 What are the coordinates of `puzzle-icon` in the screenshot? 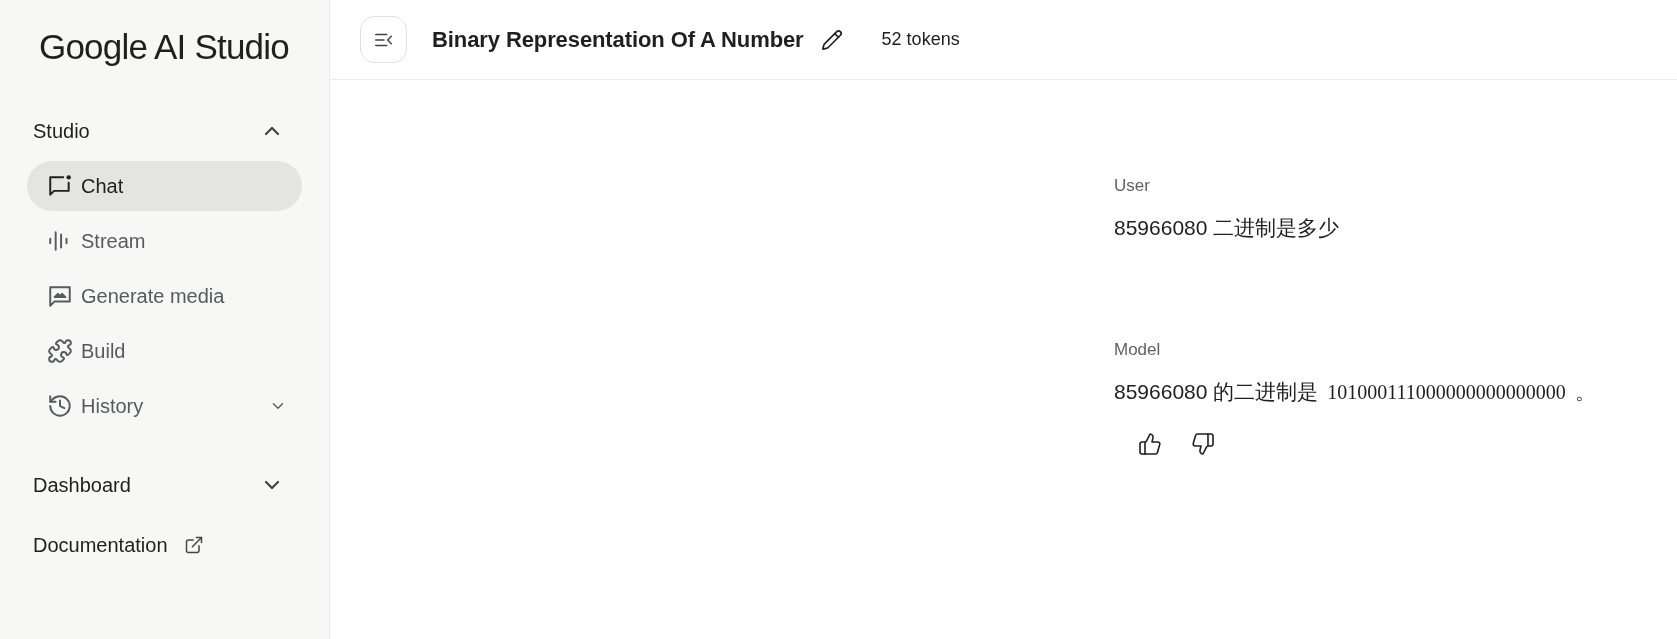 It's located at (60, 351).